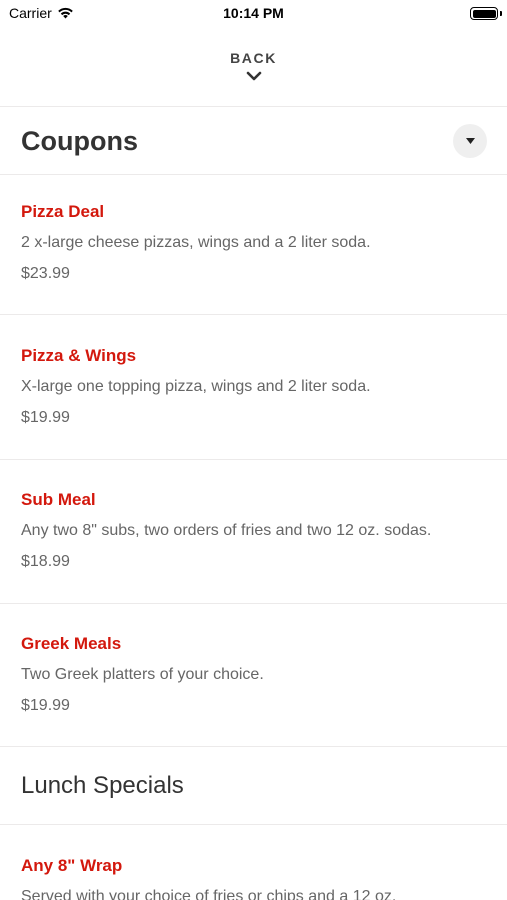  What do you see at coordinates (79, 140) in the screenshot?
I see `coupons-title: Coupons` at bounding box center [79, 140].